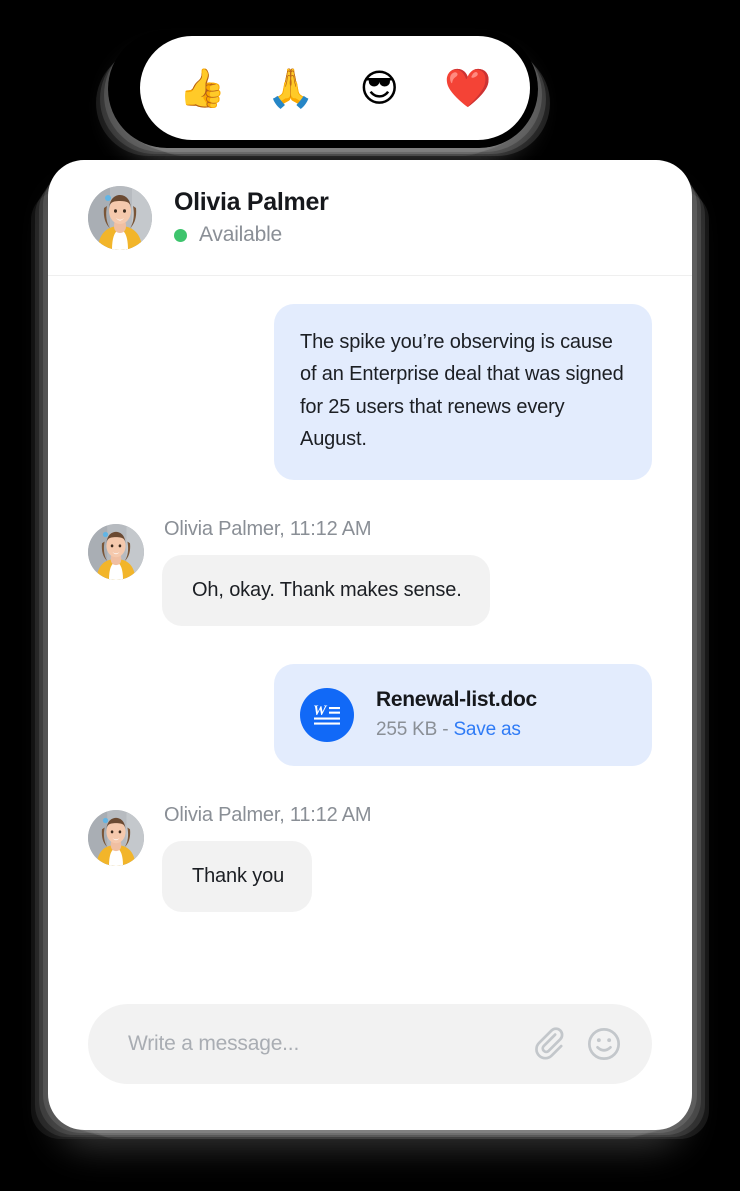 The width and height of the screenshot is (740, 1191). I want to click on svg-text: W, so click(320, 711).